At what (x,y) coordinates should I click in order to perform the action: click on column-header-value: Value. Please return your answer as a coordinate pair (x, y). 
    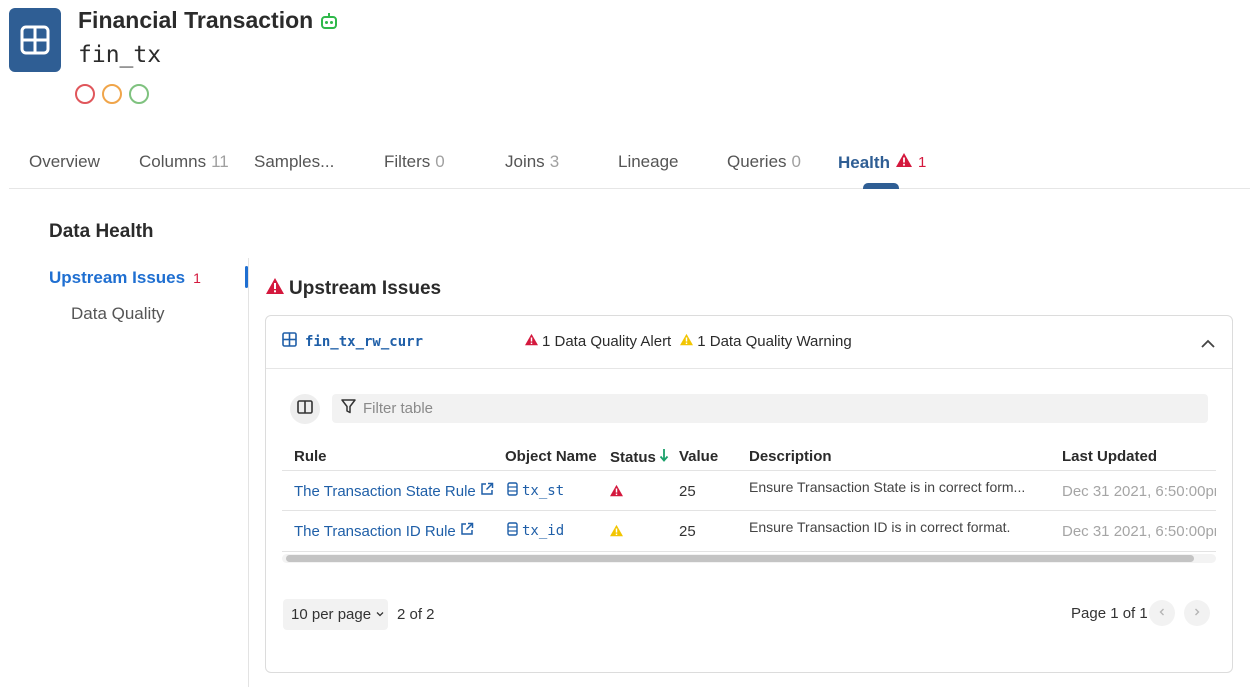
    Looking at the image, I should click on (698, 456).